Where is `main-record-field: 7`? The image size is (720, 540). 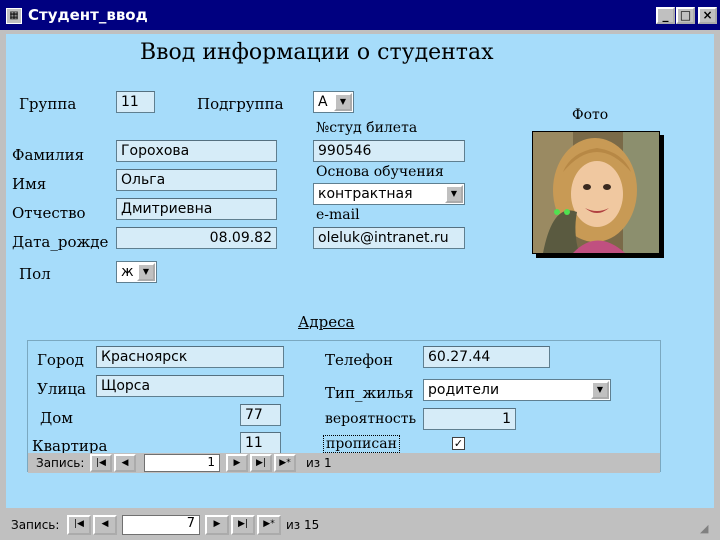 main-record-field: 7 is located at coordinates (161, 525).